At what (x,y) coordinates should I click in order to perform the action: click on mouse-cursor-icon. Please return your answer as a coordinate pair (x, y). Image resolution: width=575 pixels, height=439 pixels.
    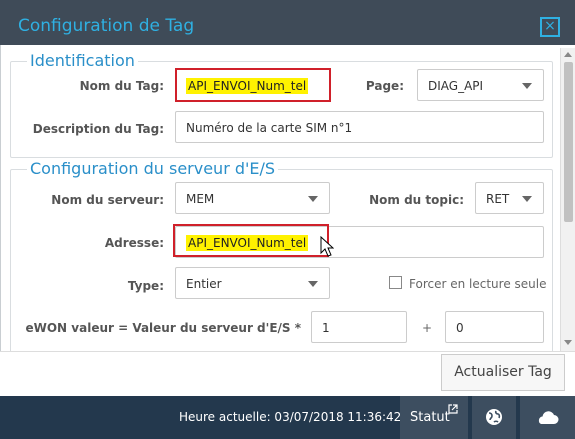
    Looking at the image, I should click on (327, 246).